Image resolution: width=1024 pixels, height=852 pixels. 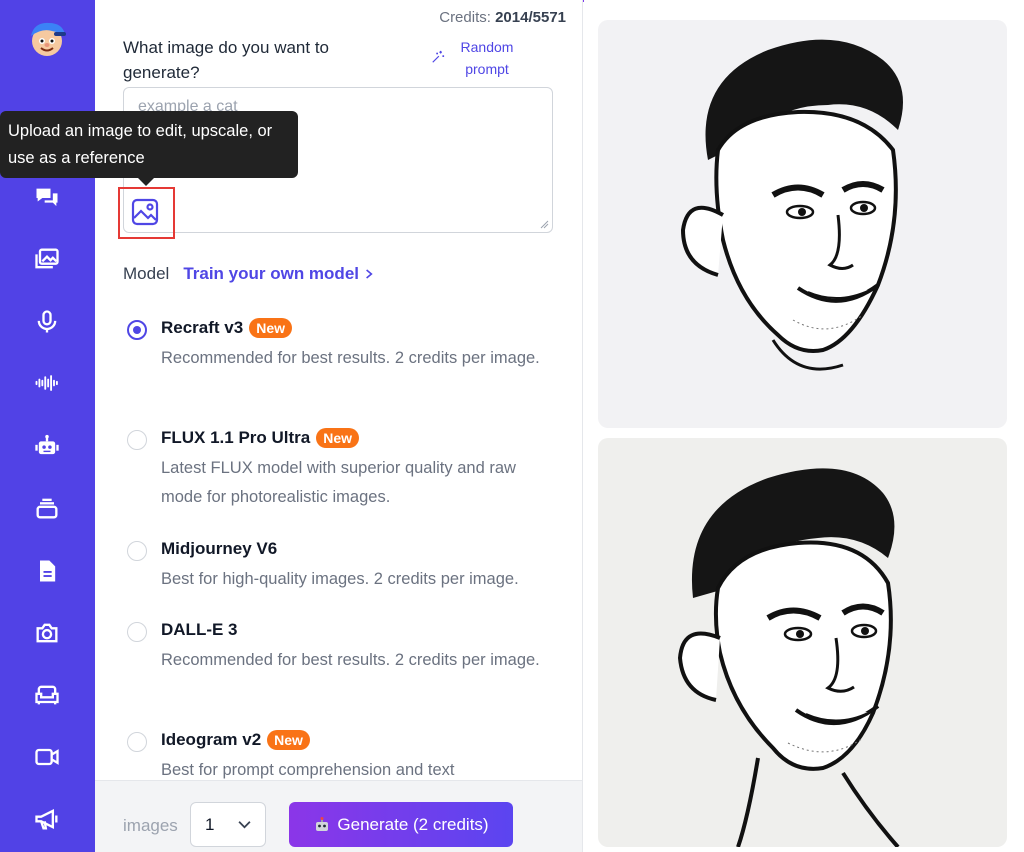 I want to click on model-option-name: Ideogram v2, so click(x=211, y=739).